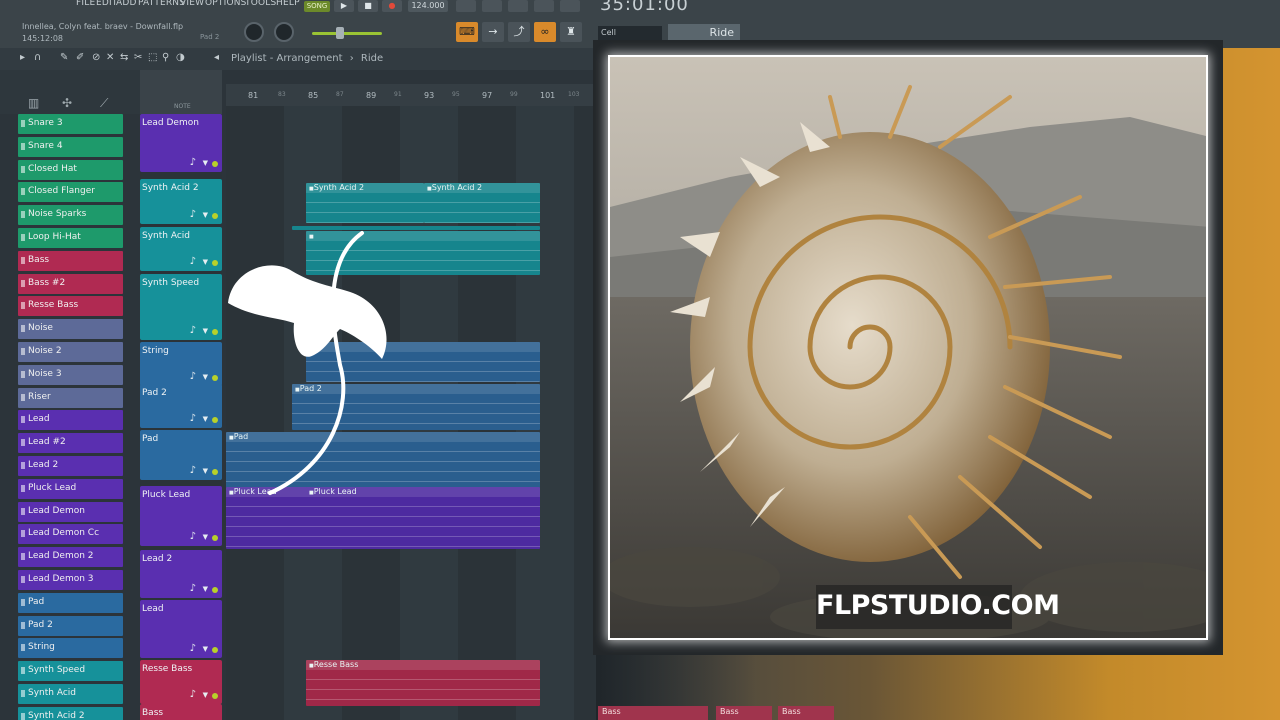  What do you see at coordinates (181, 712) in the screenshot?
I see `track-header-bass: Bass` at bounding box center [181, 712].